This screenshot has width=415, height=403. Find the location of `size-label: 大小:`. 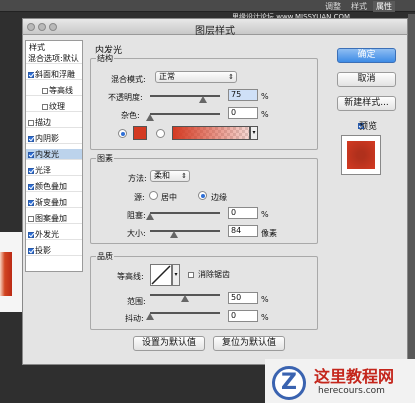

size-label: 大小: is located at coordinates (136, 233).